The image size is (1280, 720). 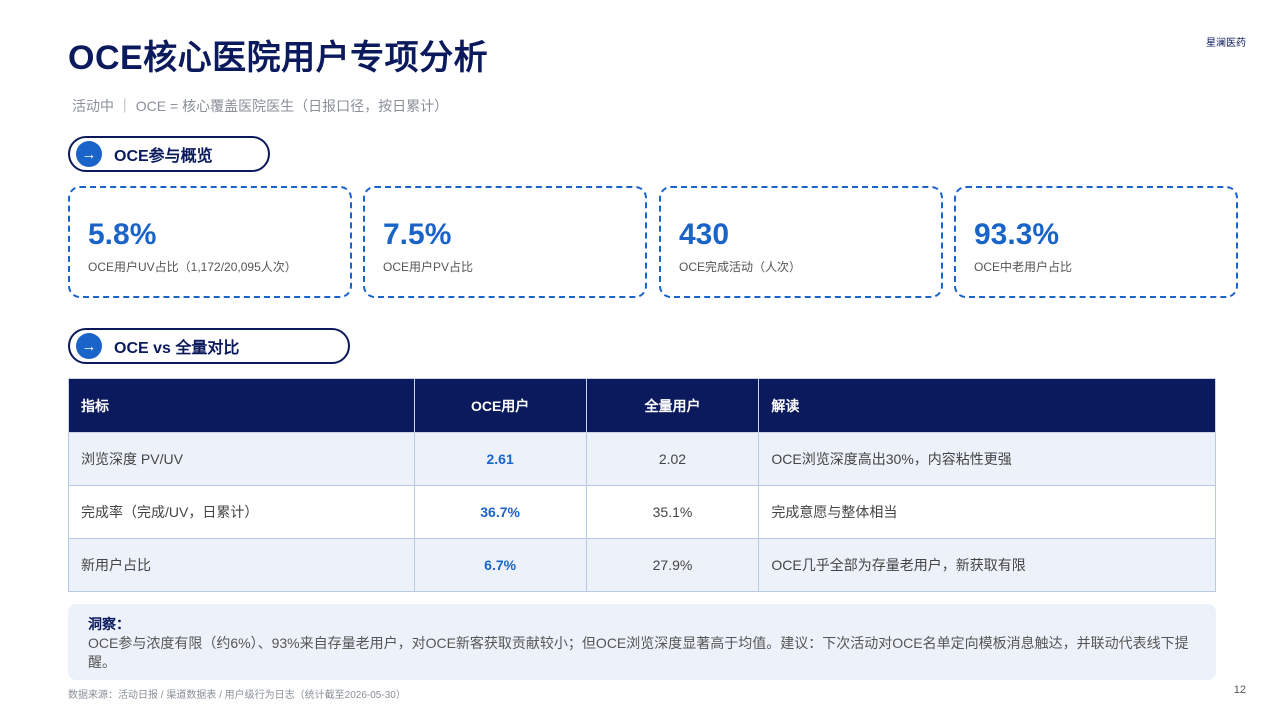 What do you see at coordinates (987, 405) in the screenshot?
I see `column-header-interpretation: 解读` at bounding box center [987, 405].